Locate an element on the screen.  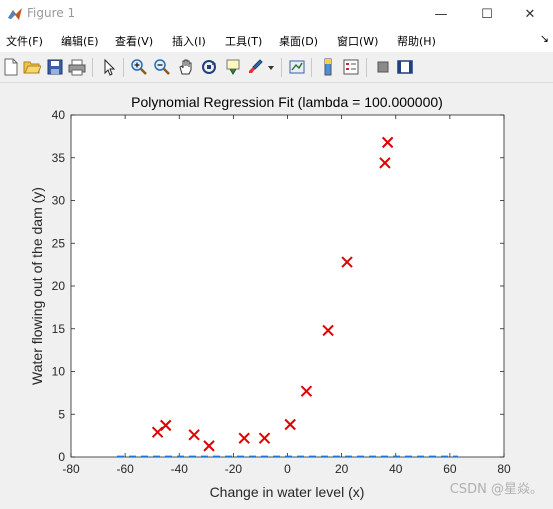
legend-icon is located at coordinates (351, 67).